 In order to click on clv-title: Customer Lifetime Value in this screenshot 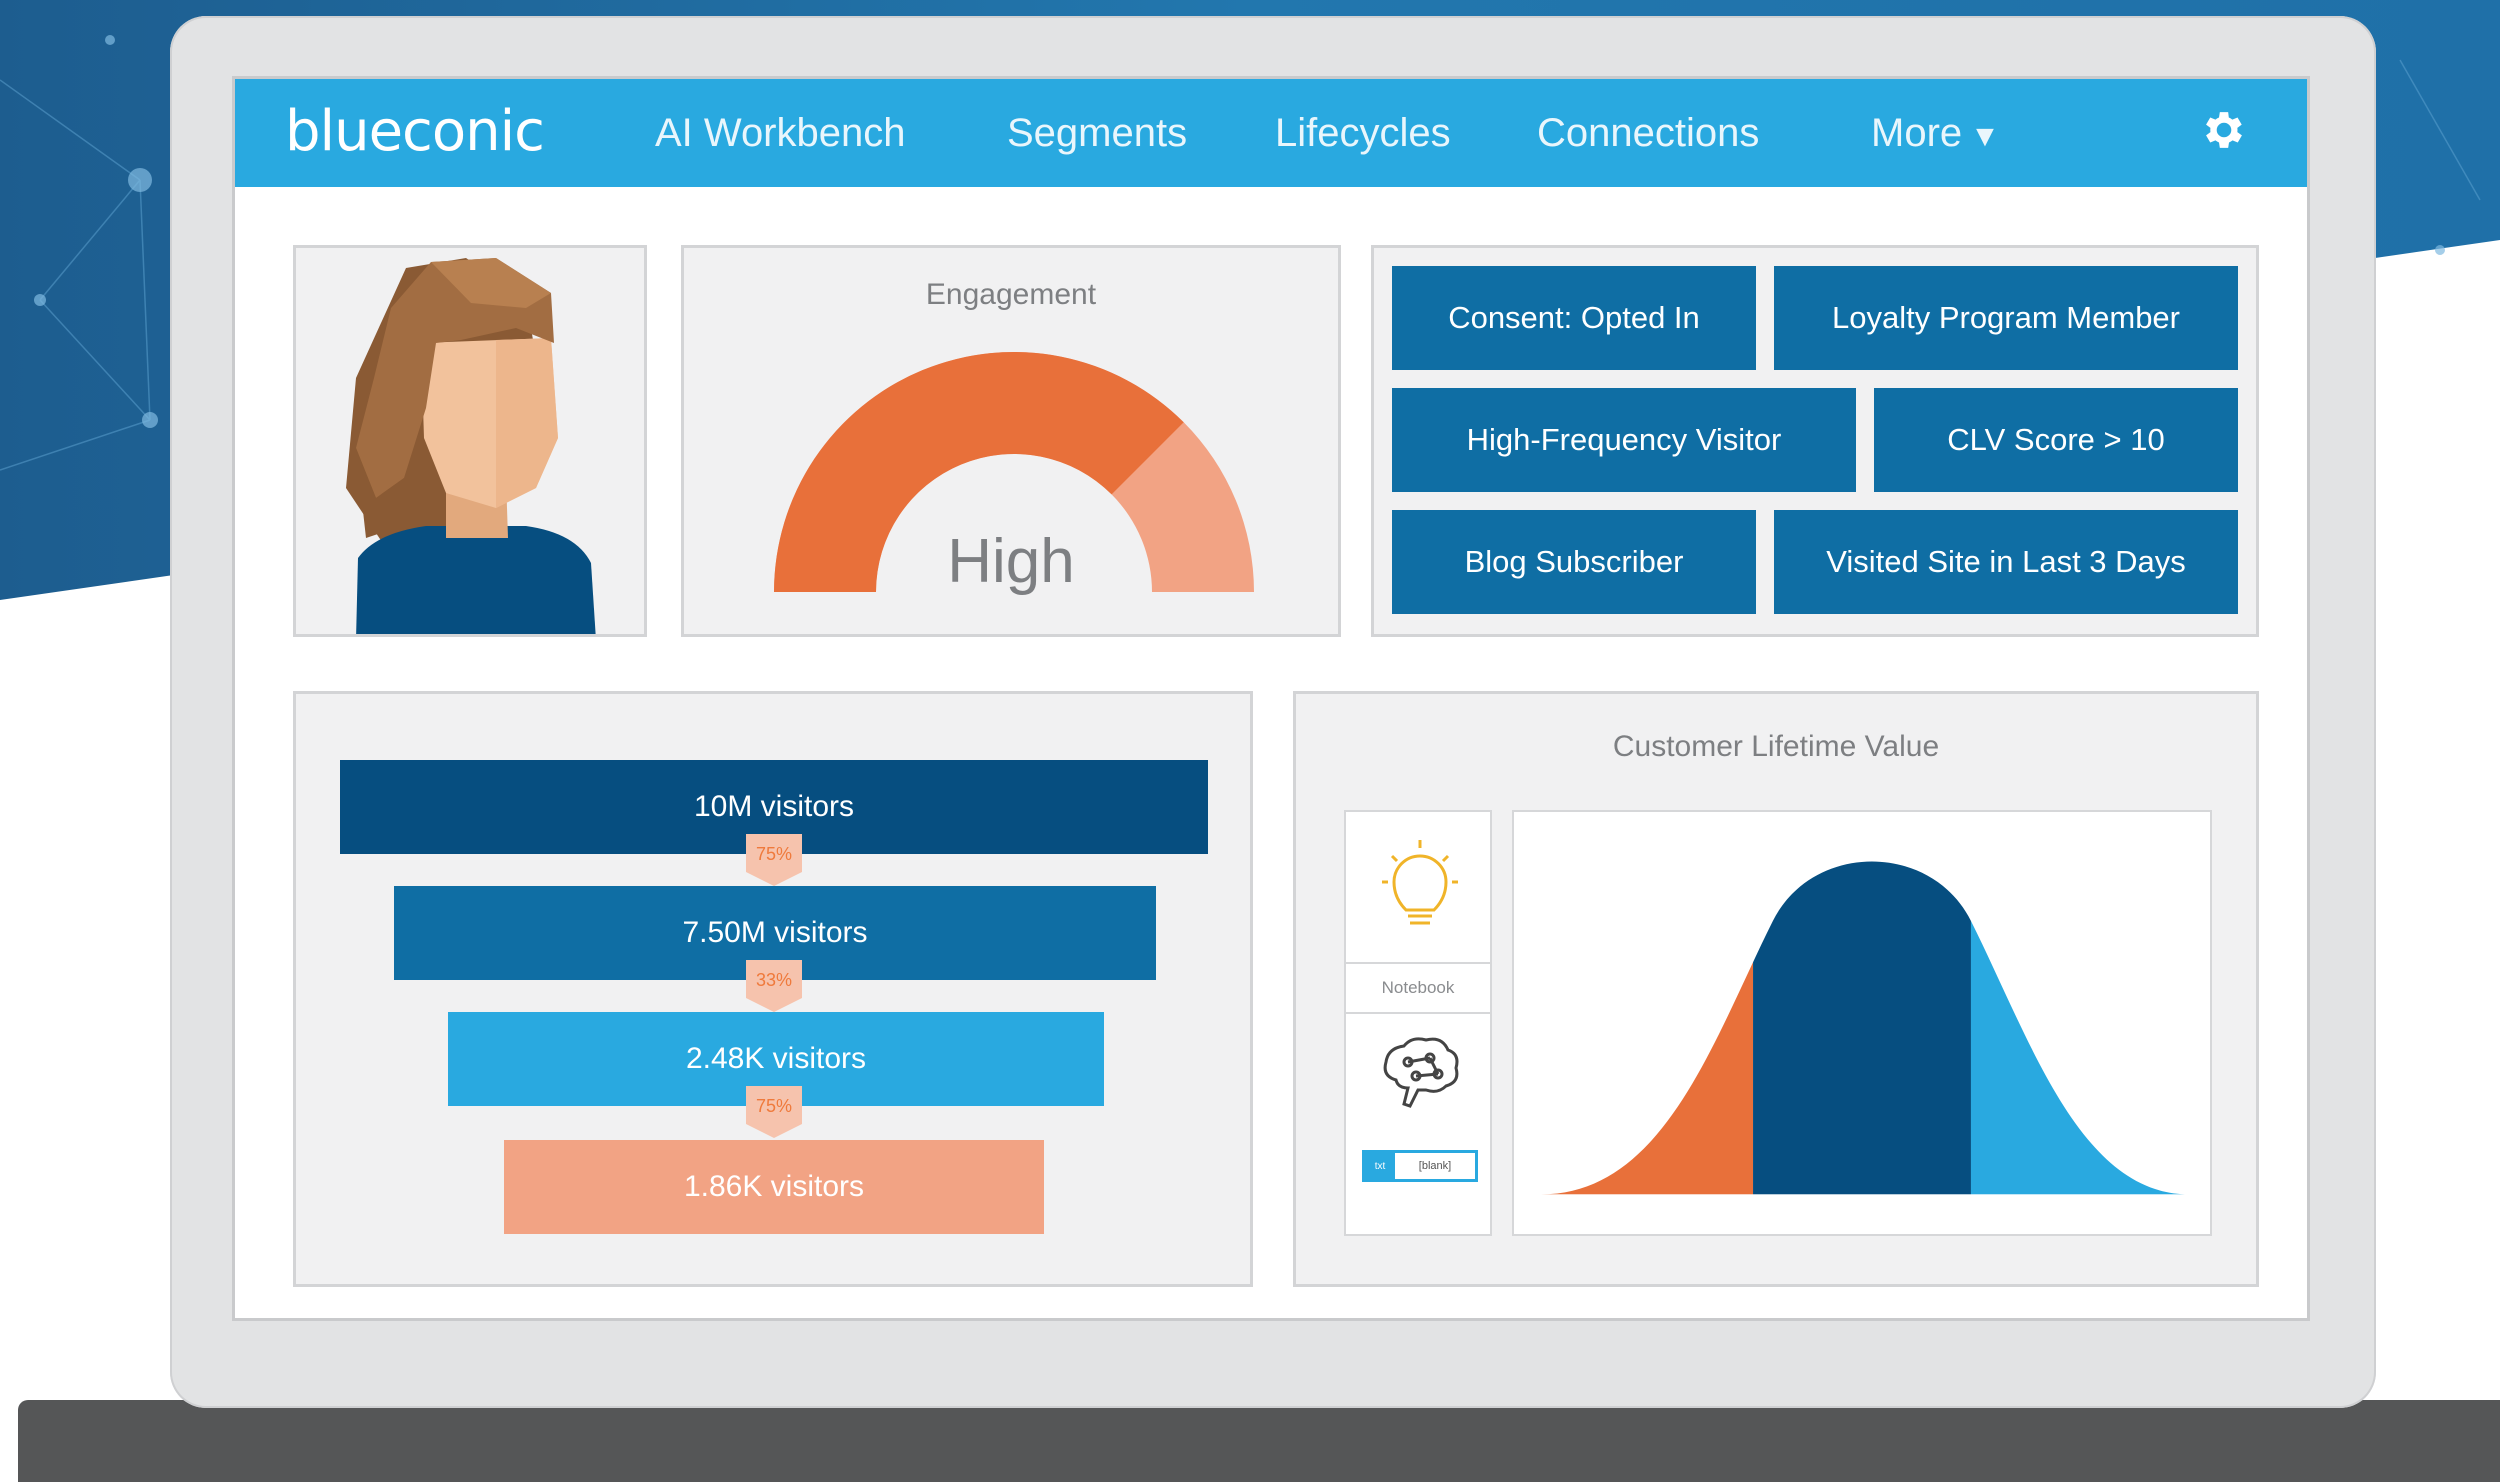, I will do `click(1776, 746)`.